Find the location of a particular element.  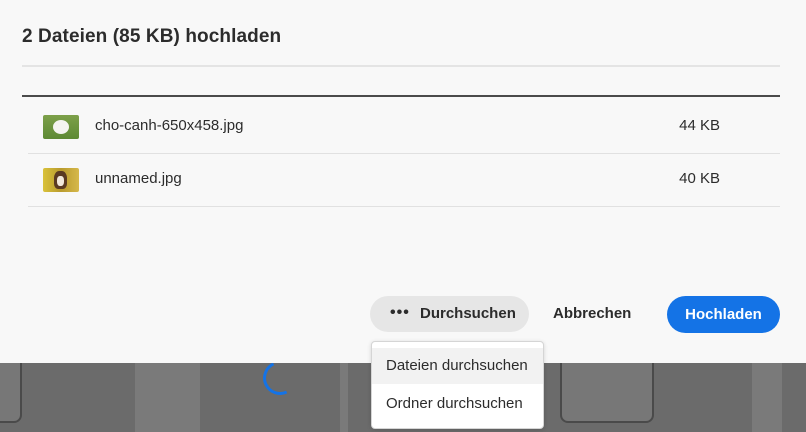

browse-button: ••• Durchsuchen is located at coordinates (449, 314).